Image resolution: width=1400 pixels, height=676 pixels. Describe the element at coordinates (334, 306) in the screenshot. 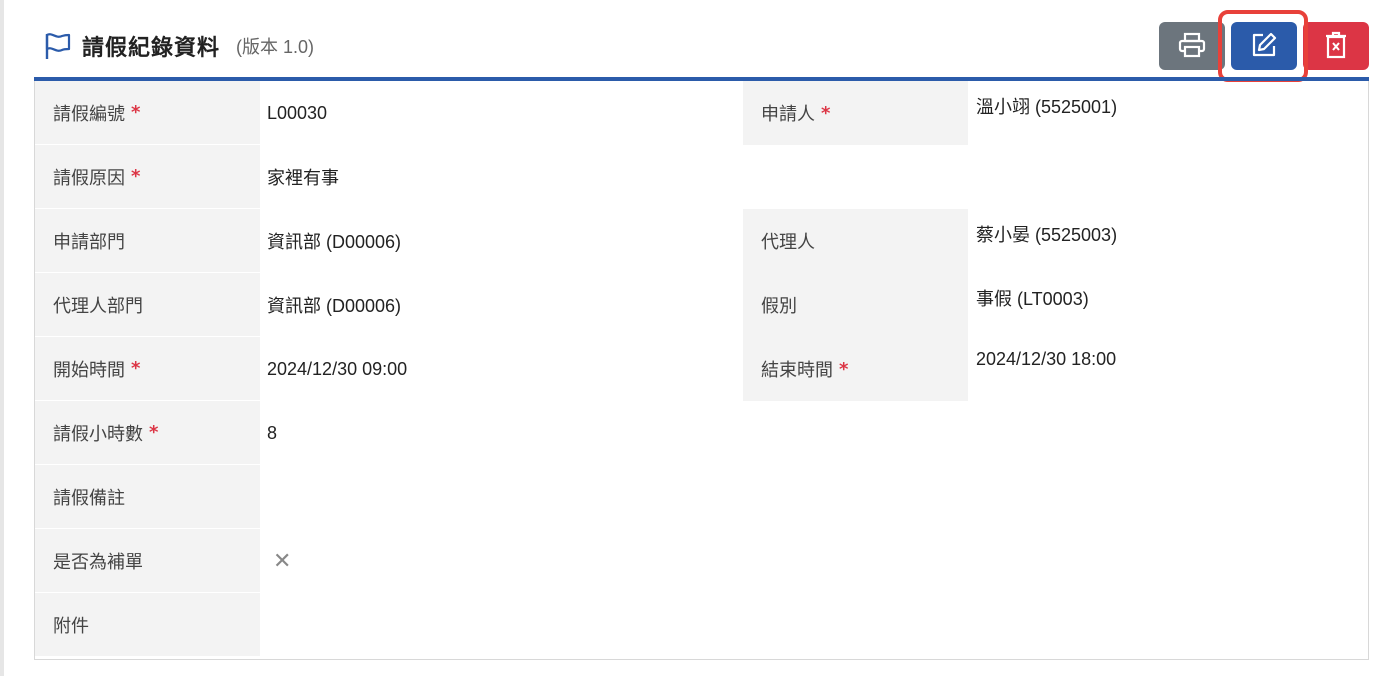

I see `field-value-agent-dept: 資訊部 (D00006)` at that location.